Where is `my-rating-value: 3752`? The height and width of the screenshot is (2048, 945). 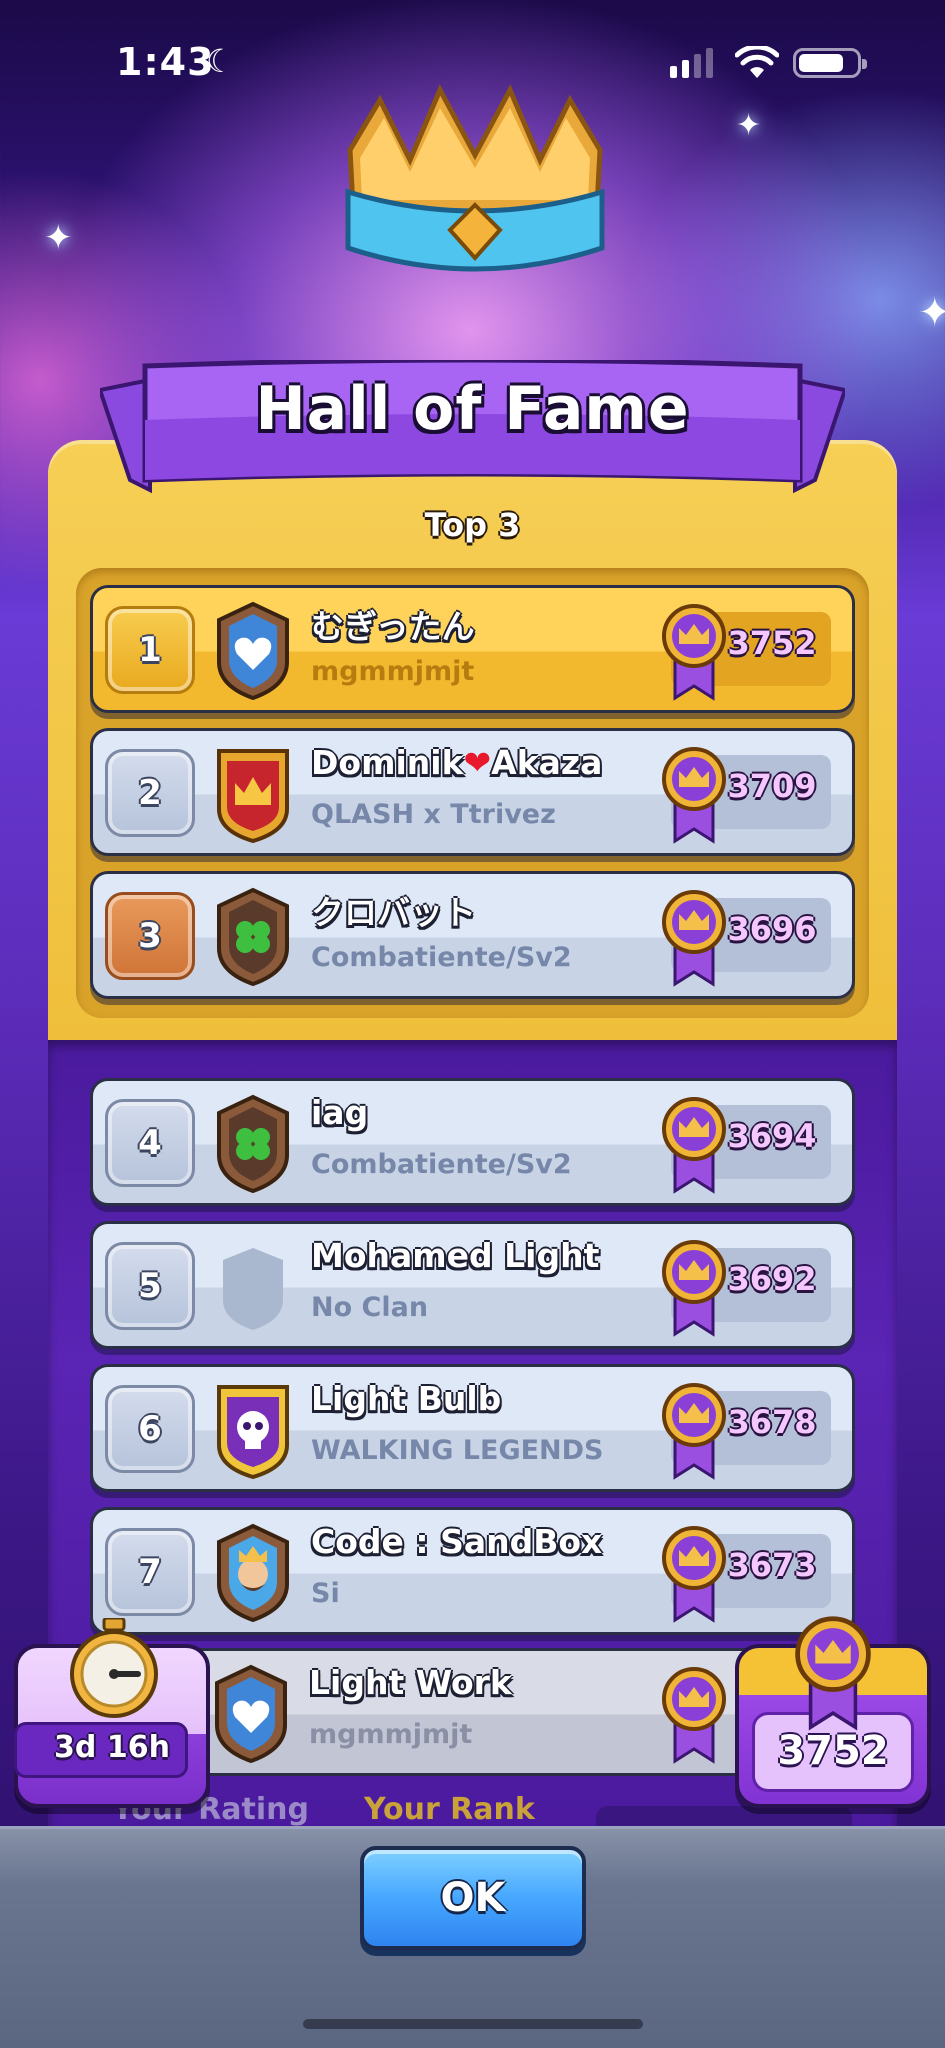 my-rating-value: 3752 is located at coordinates (833, 1751).